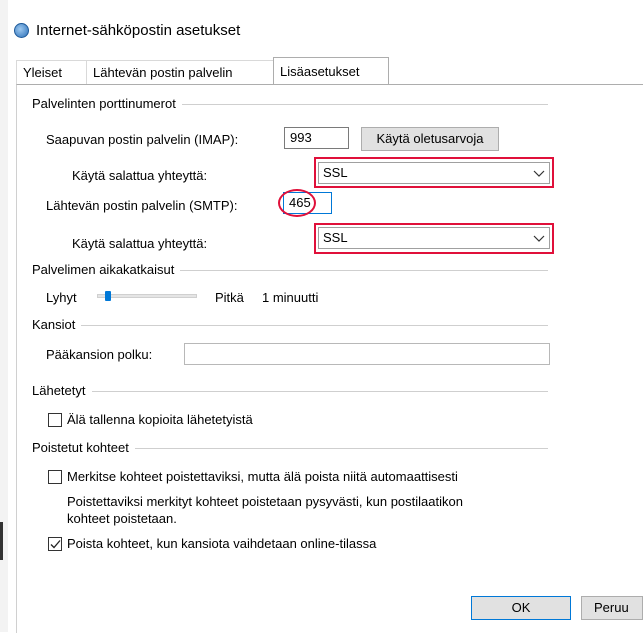  Describe the element at coordinates (147, 296) in the screenshot. I see `timeout-slider-track` at that location.